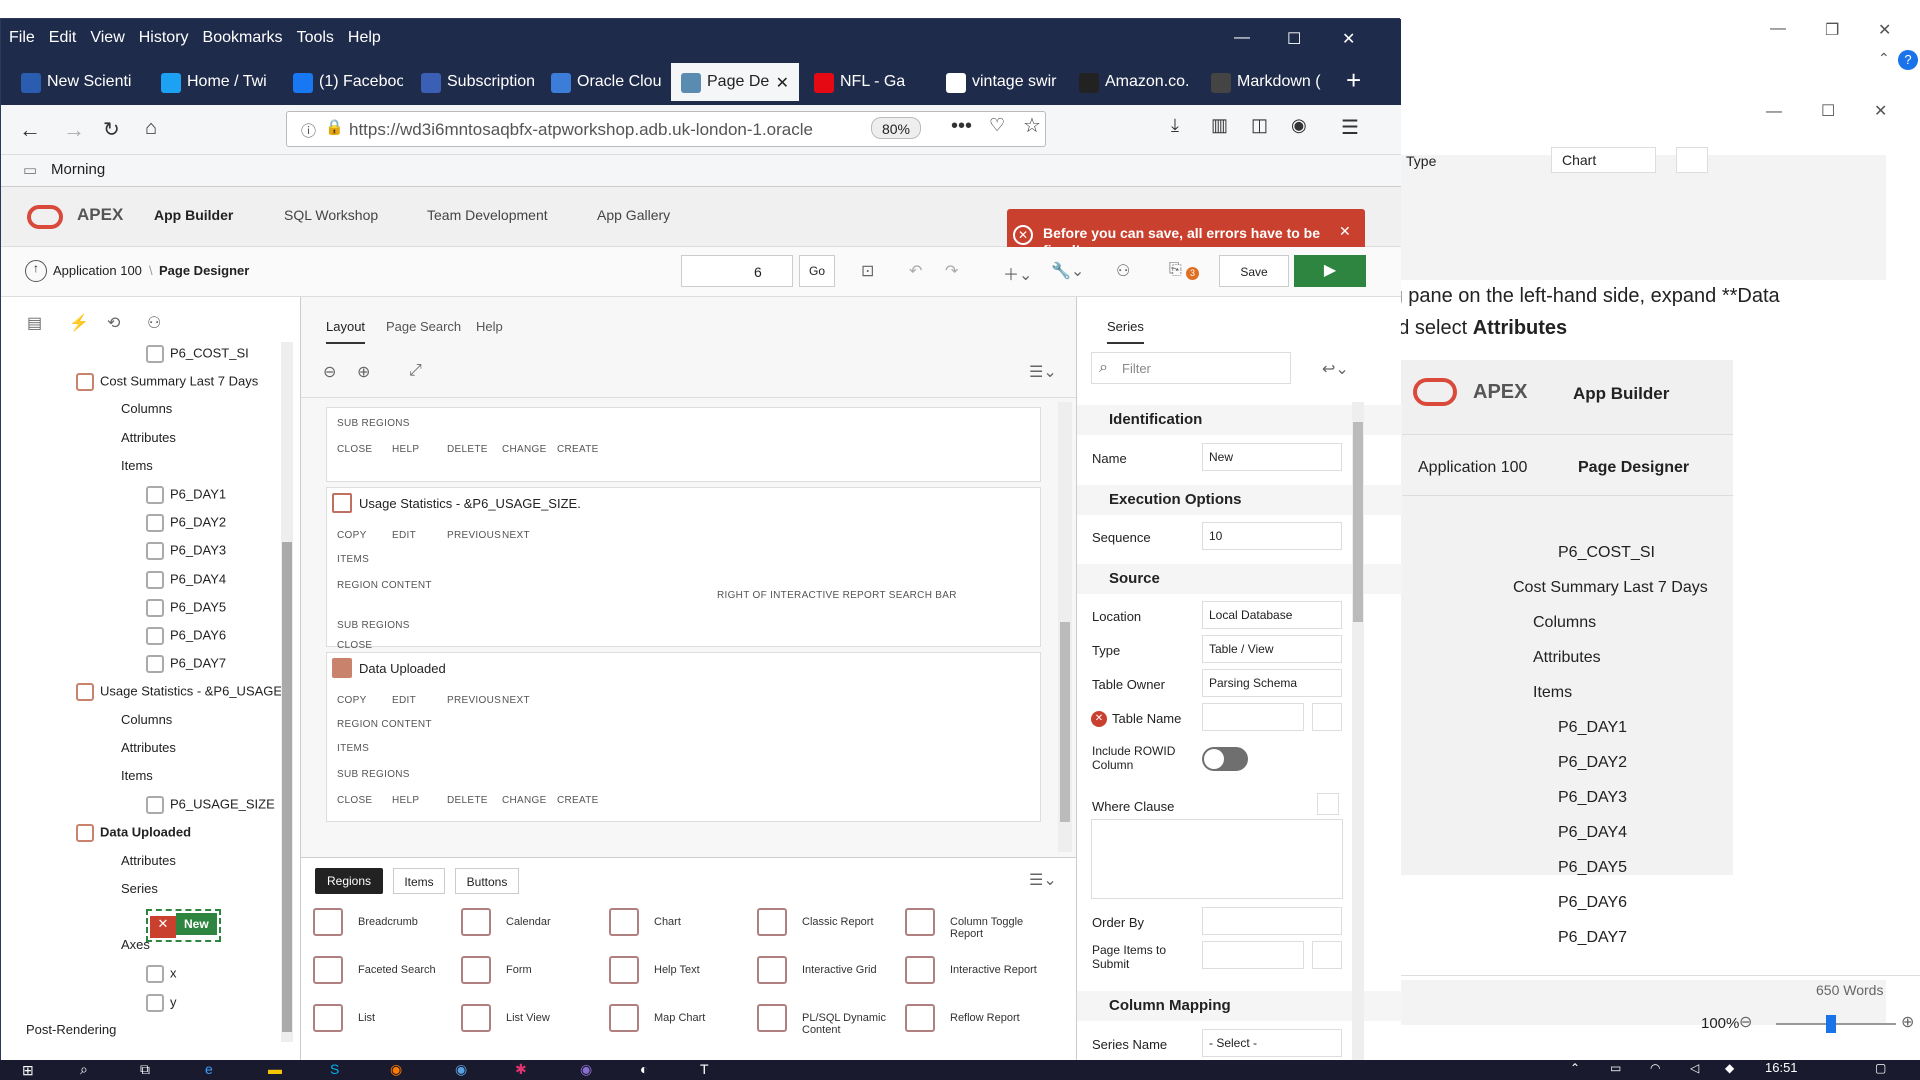  Describe the element at coordinates (553, 922) in the screenshot. I see `gallery-item: Calendar` at that location.